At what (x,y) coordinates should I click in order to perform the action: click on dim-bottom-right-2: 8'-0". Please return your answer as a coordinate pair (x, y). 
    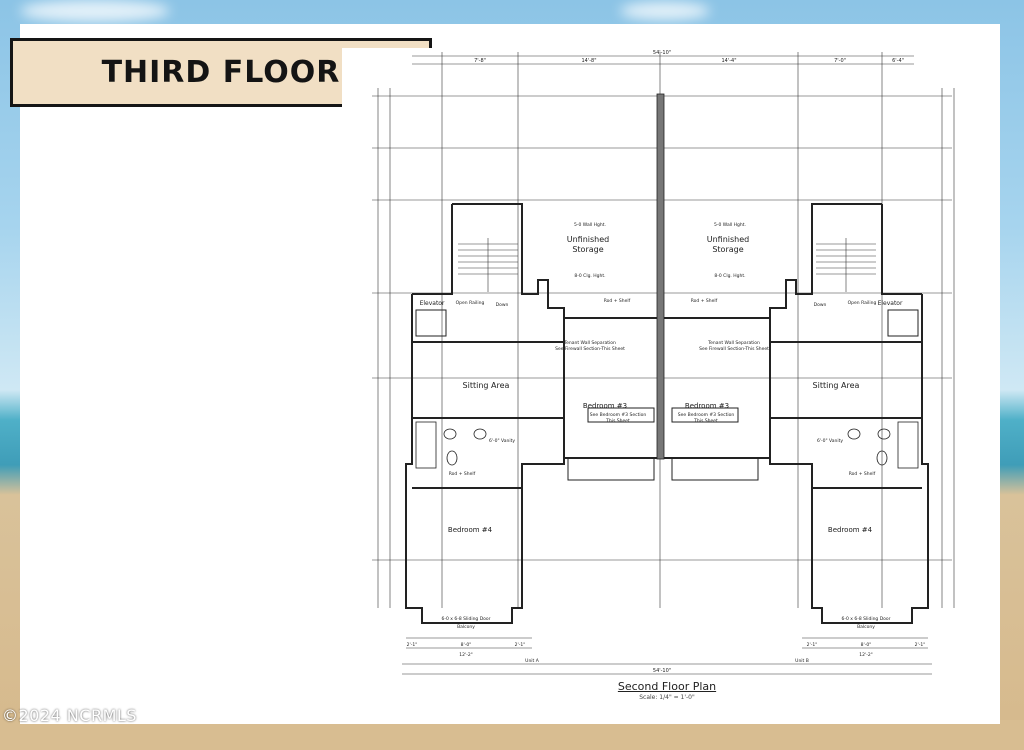
    Looking at the image, I should click on (866, 645).